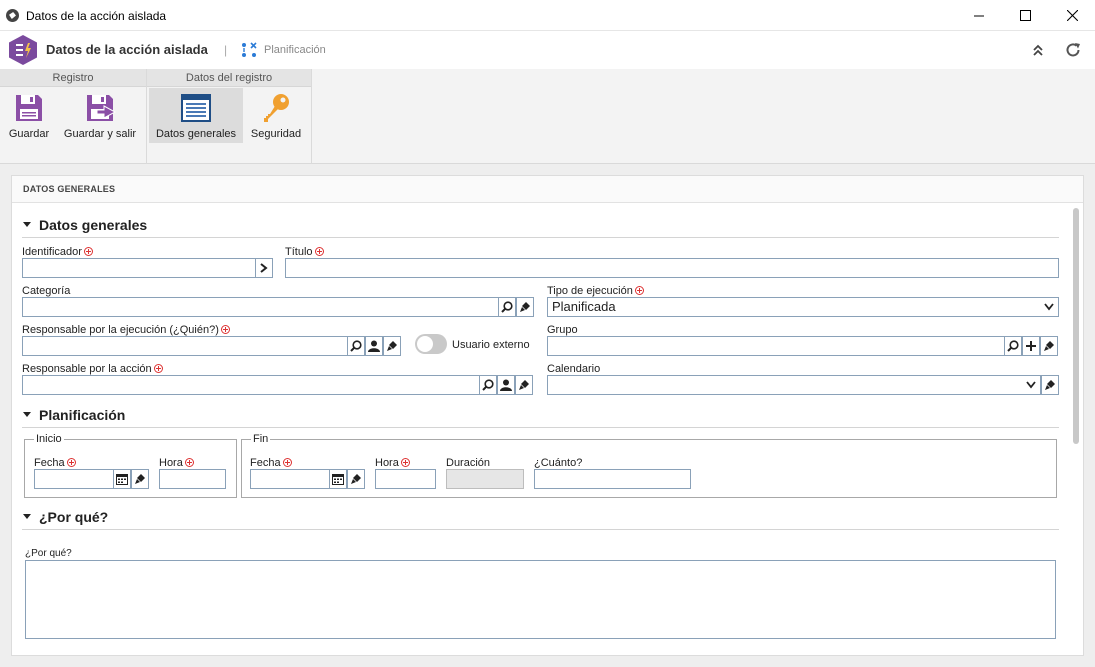  I want to click on responsible-execution-search-button, so click(356, 346).